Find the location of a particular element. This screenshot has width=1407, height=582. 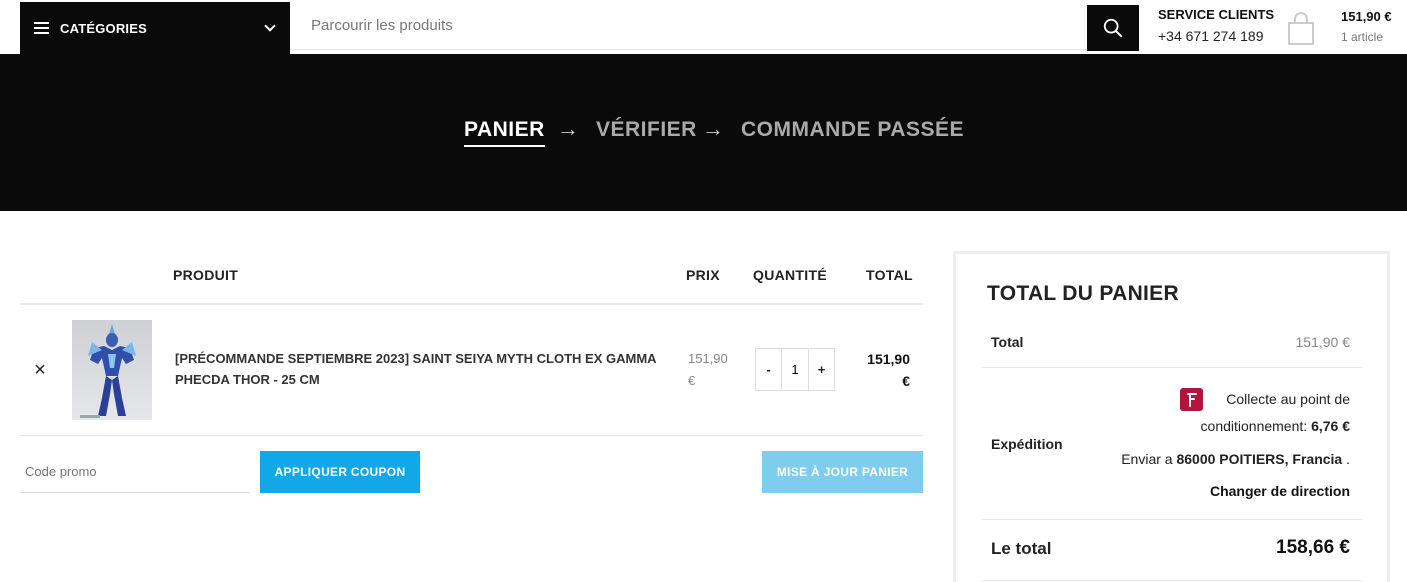

shipping-method-line-1: Collecte au point de is located at coordinates (1288, 399).